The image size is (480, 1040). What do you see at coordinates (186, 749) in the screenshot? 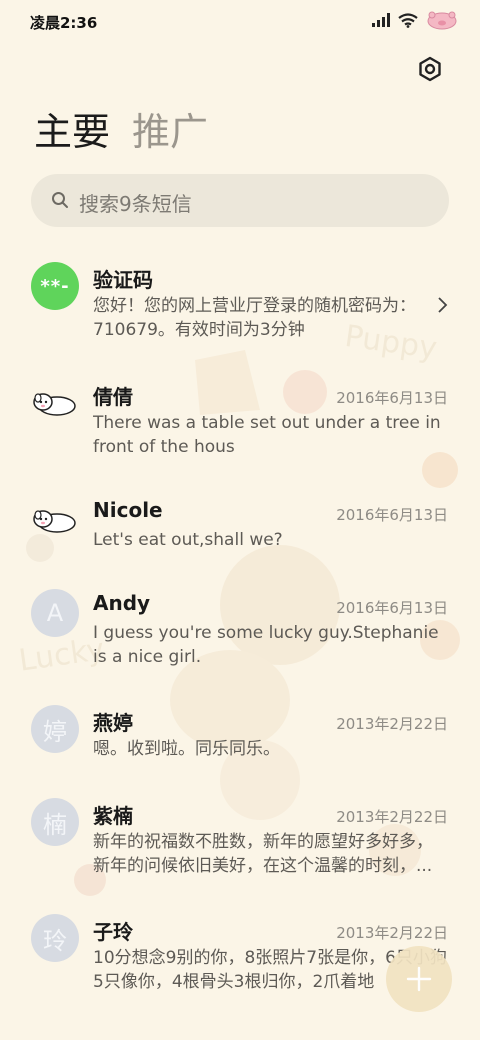
I see `message-preview: 嗯。收到啦。同乐同乐。` at bounding box center [186, 749].